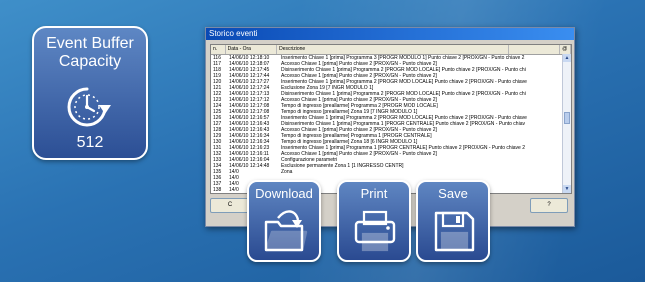  Describe the element at coordinates (218, 49) in the screenshot. I see `column-header-number: n.` at that location.